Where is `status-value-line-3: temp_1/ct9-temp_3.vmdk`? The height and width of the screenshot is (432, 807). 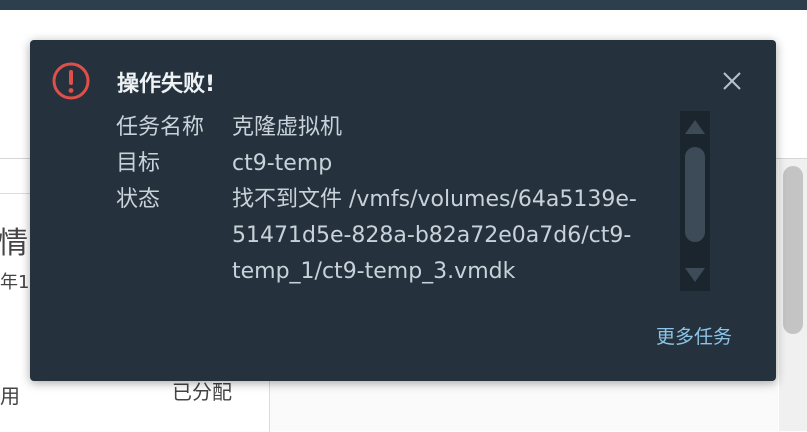
status-value-line-3: temp_1/ct9-temp_3.vmdk is located at coordinates (374, 271).